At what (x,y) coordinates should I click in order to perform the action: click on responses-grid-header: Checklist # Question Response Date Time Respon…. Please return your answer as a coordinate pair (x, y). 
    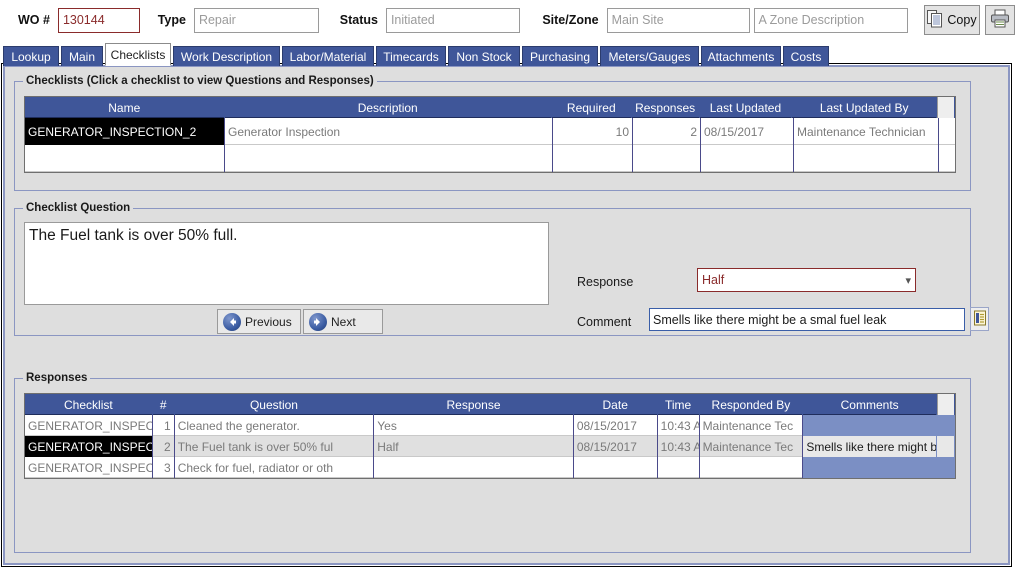
    Looking at the image, I should click on (490, 404).